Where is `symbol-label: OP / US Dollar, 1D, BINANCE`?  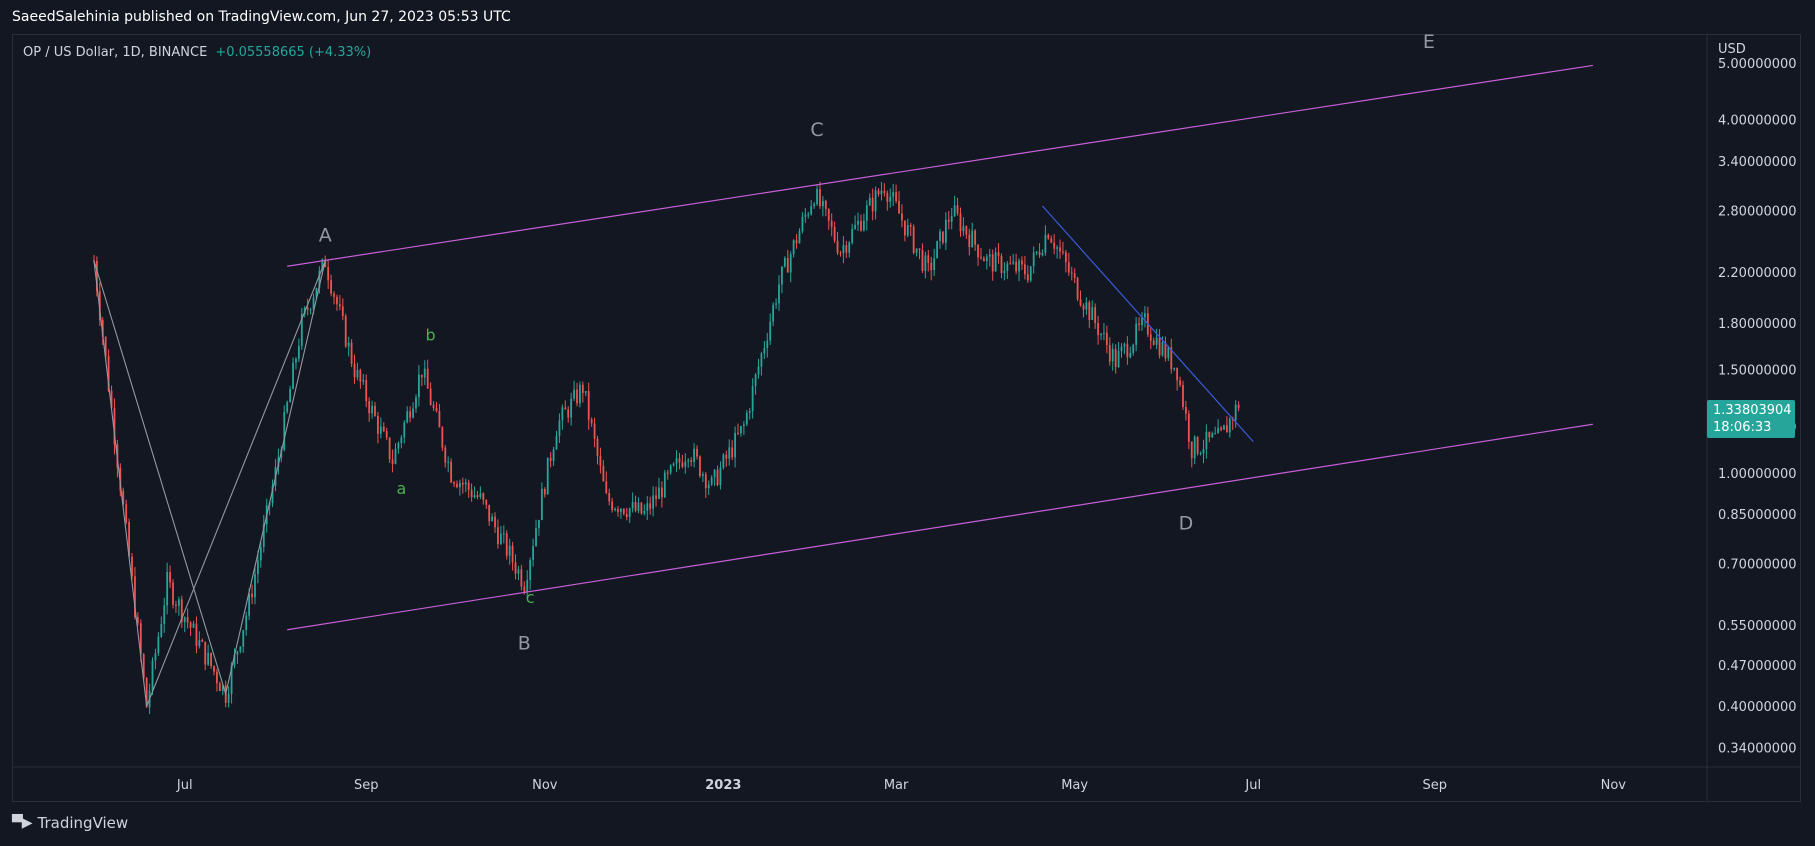 symbol-label: OP / US Dollar, 1D, BINANCE is located at coordinates (115, 52).